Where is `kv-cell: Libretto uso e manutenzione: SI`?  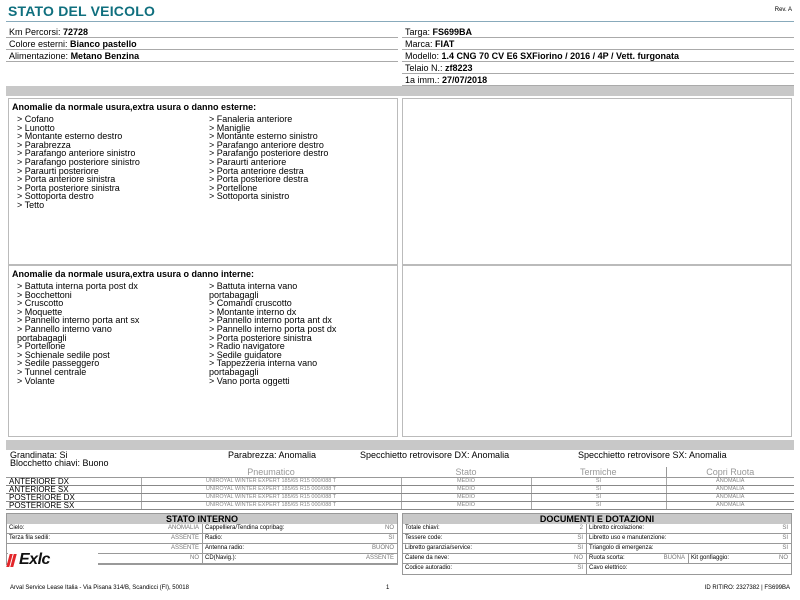
kv-cell: Libretto uso e manutenzione: SI is located at coordinates (689, 539).